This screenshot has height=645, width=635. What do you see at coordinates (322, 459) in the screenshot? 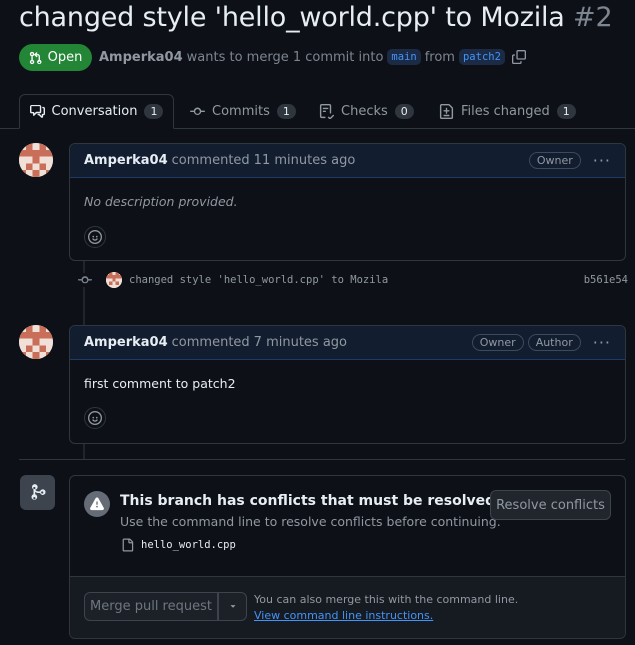
I see `timeline-divider` at bounding box center [322, 459].